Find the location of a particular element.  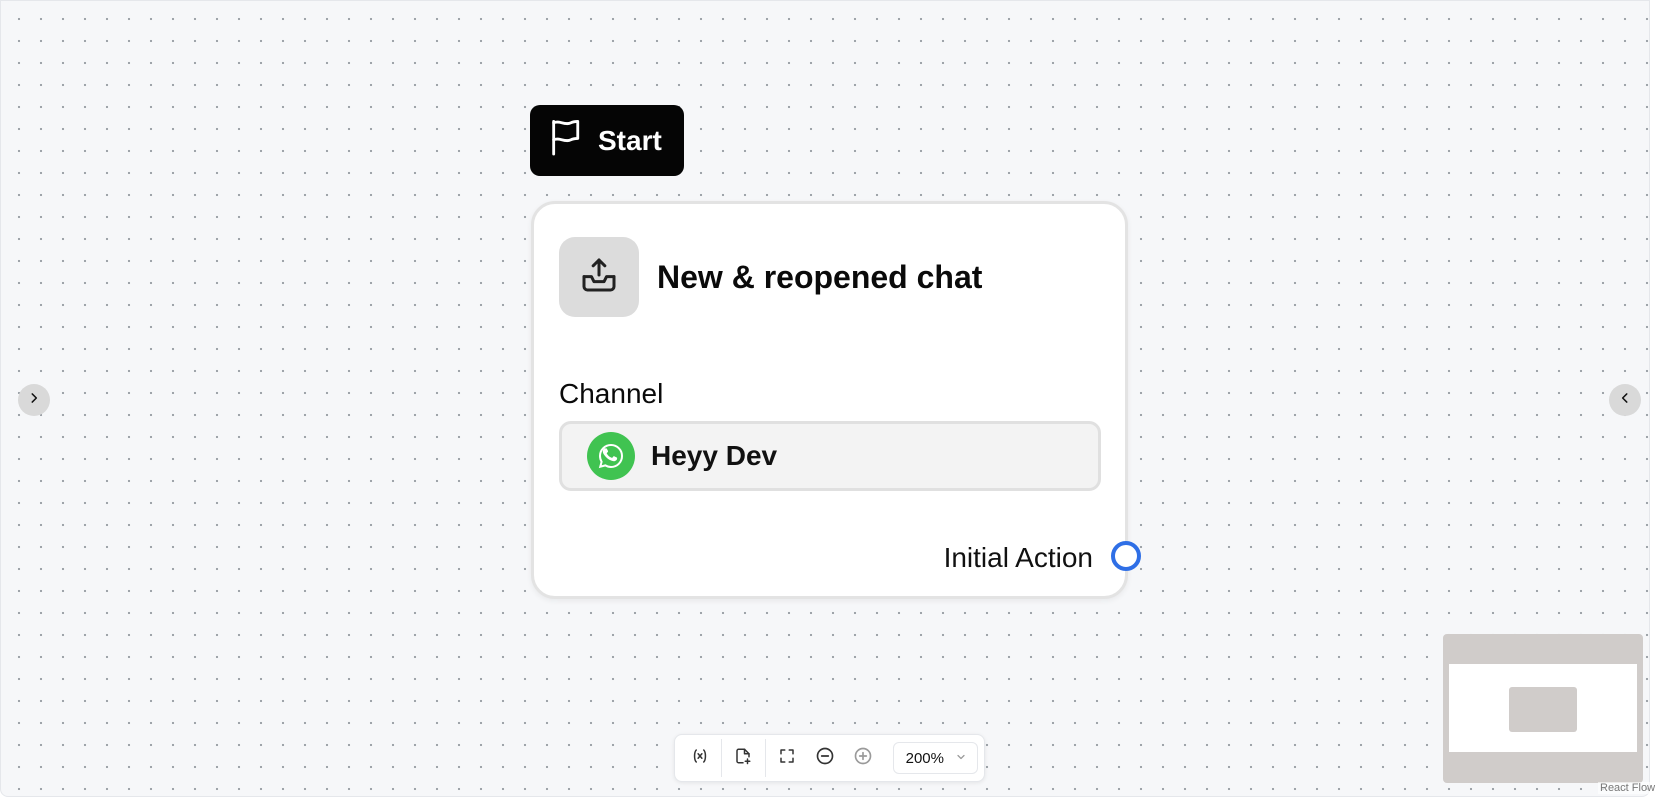

zoom-out-button is located at coordinates (825, 758).